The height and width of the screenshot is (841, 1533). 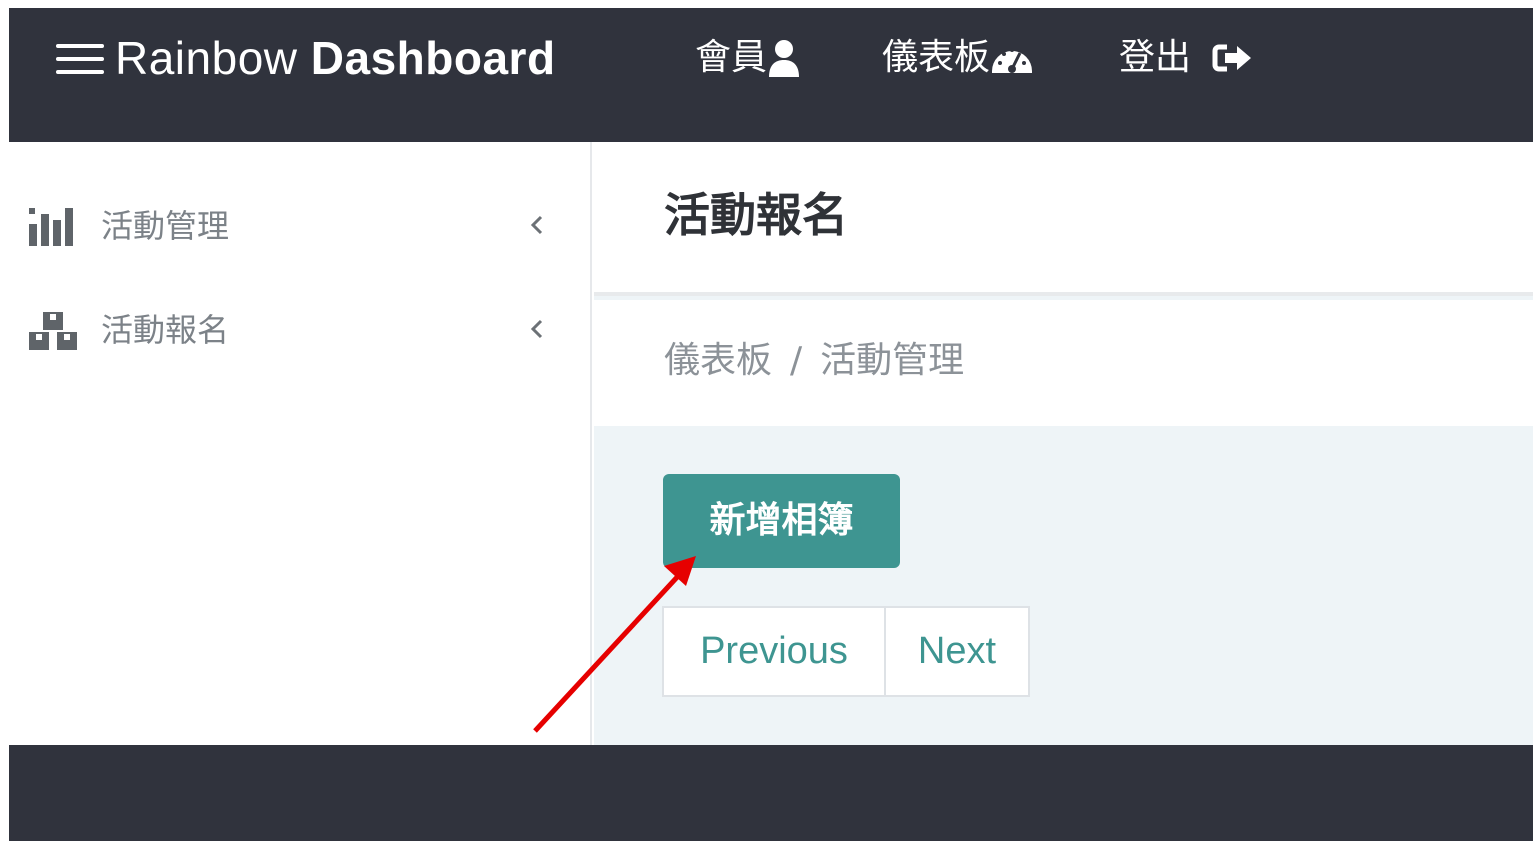 What do you see at coordinates (781, 521) in the screenshot?
I see `add-album-button: 新增相簿` at bounding box center [781, 521].